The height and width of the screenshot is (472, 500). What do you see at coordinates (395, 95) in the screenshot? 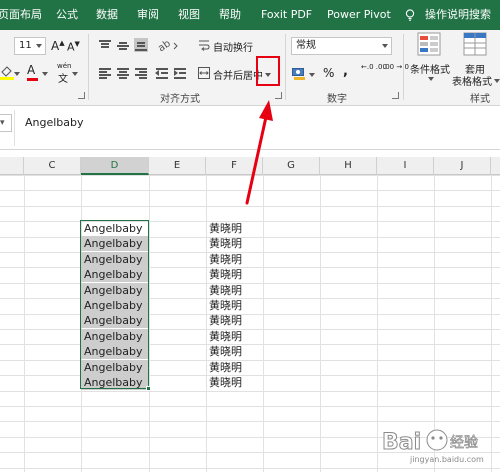
I see `number-group-launcher-icon` at bounding box center [395, 95].